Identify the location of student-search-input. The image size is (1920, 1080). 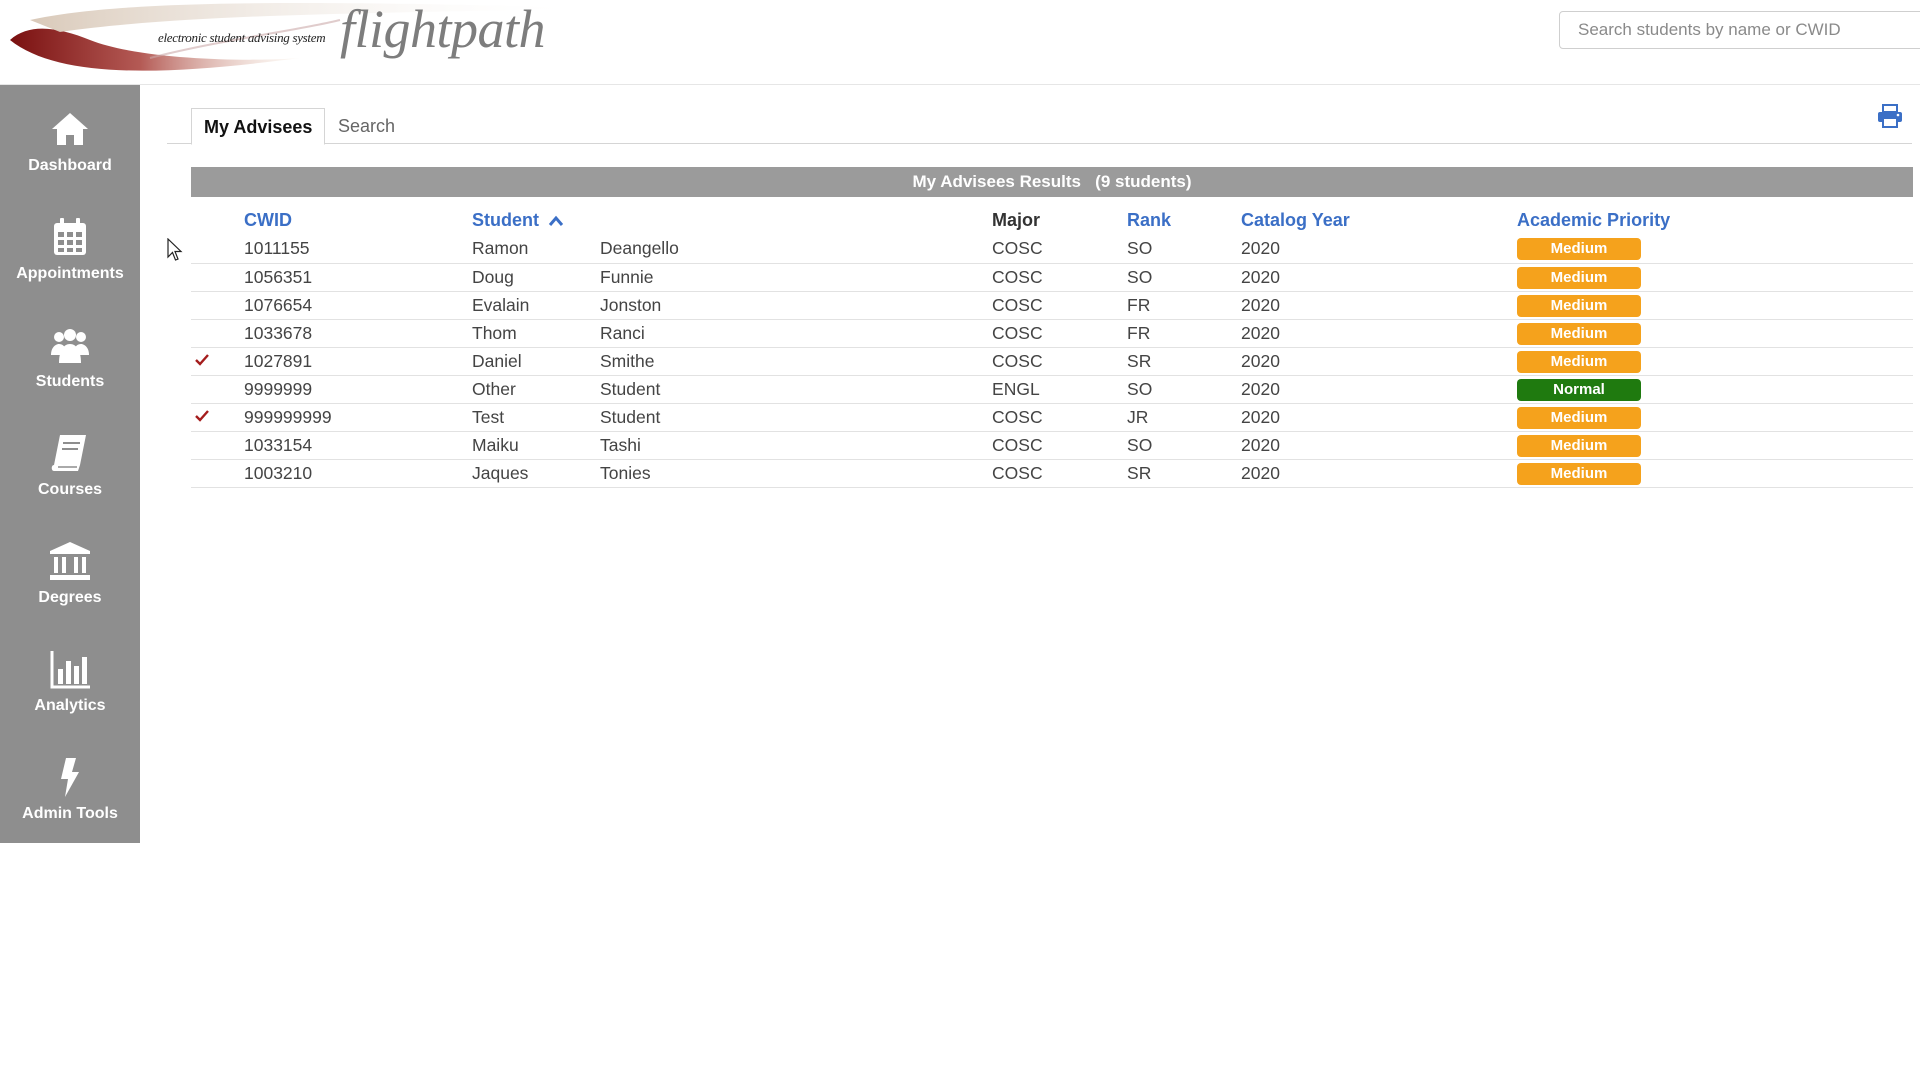
(1739, 30).